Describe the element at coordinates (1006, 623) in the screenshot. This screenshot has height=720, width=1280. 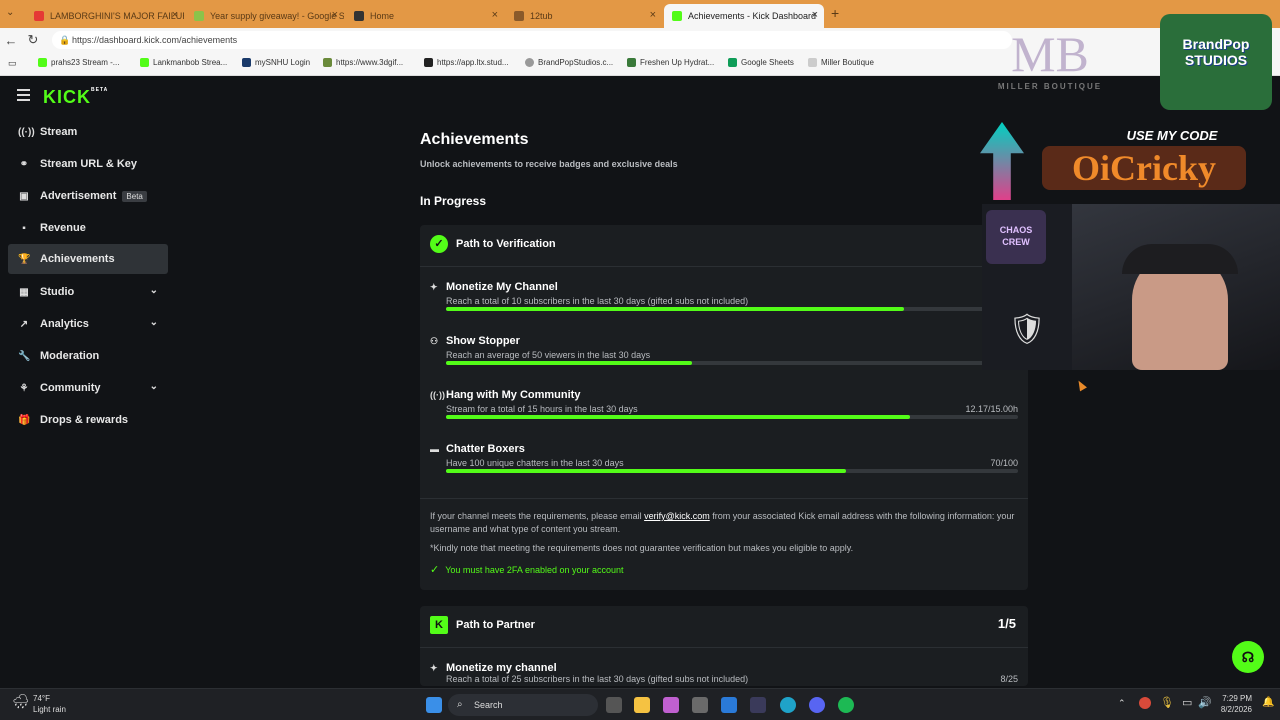
I see `partner-progress: 1/5` at that location.